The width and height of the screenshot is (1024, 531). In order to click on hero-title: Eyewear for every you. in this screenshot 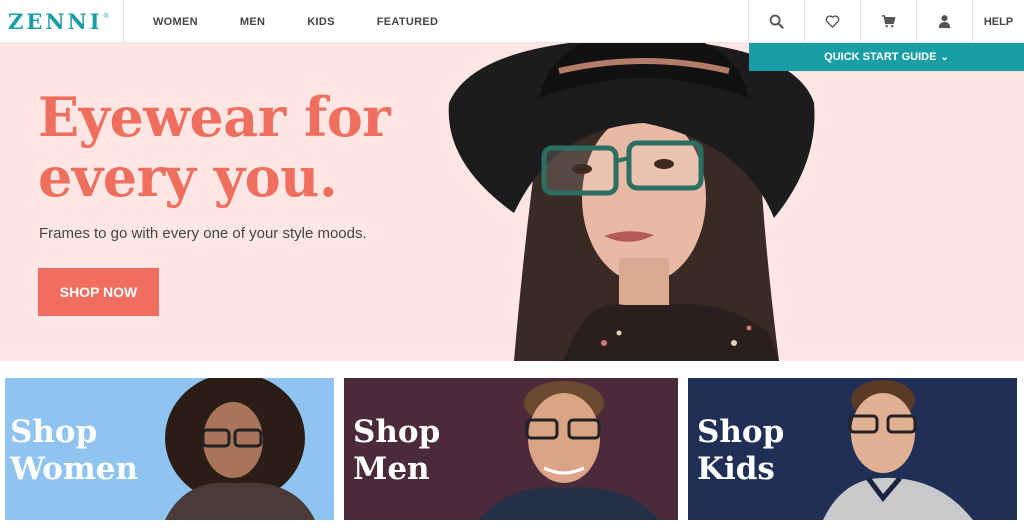, I will do `click(214, 147)`.